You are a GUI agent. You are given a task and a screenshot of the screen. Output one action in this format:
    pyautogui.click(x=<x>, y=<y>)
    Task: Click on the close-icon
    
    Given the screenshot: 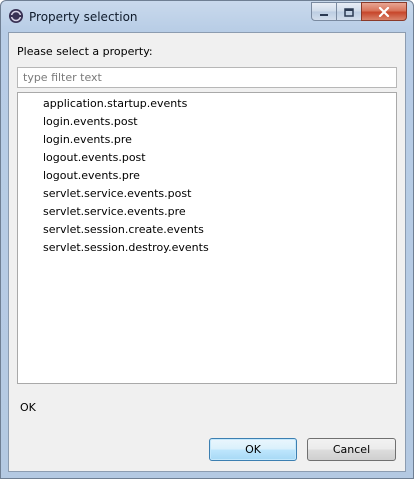 What is the action you would take?
    pyautogui.click(x=384, y=11)
    